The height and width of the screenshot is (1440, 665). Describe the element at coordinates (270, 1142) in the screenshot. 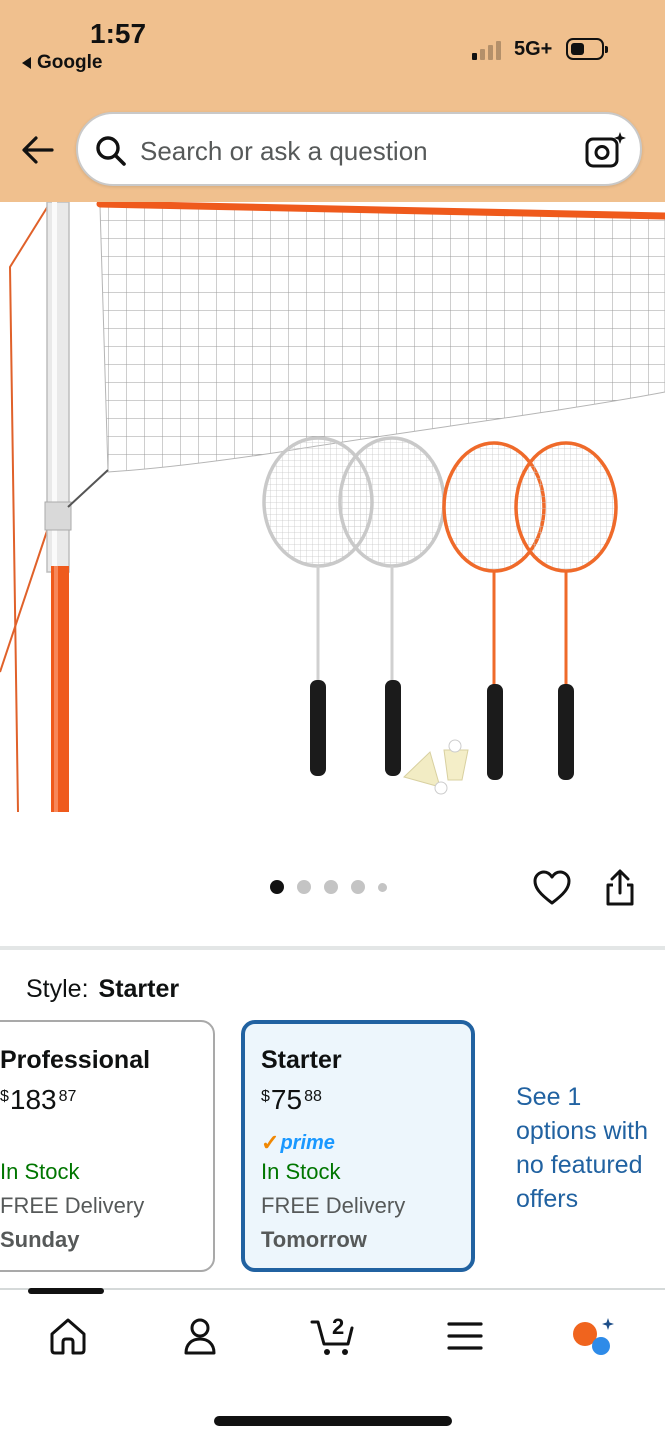

I see `prime-check-icon: ✓` at that location.